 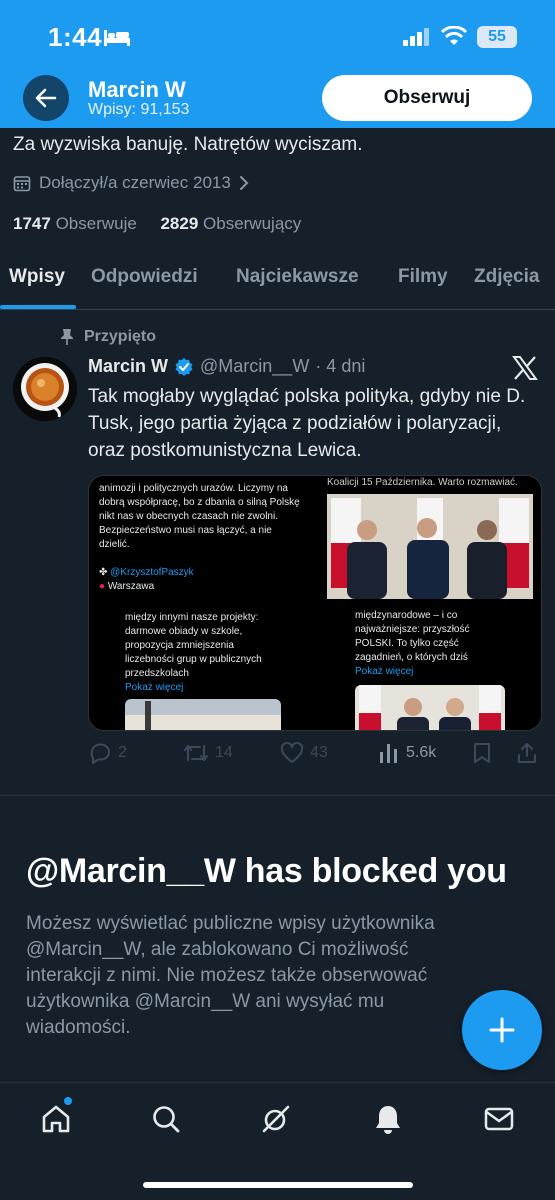 I want to click on followers-link: 2829 Obserwujący, so click(x=230, y=223).